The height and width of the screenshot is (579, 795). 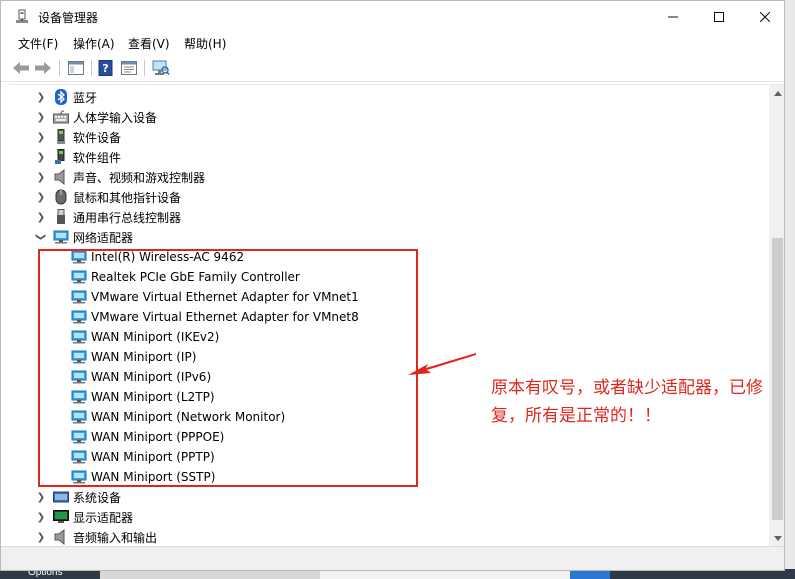 I want to click on title-bar: 设备管理器, so click(x=392, y=16).